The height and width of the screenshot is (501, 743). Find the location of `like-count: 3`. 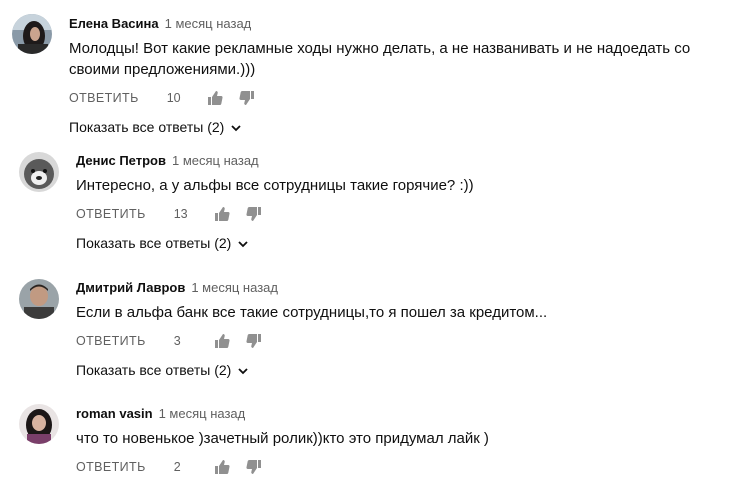

like-count: 3 is located at coordinates (177, 341).